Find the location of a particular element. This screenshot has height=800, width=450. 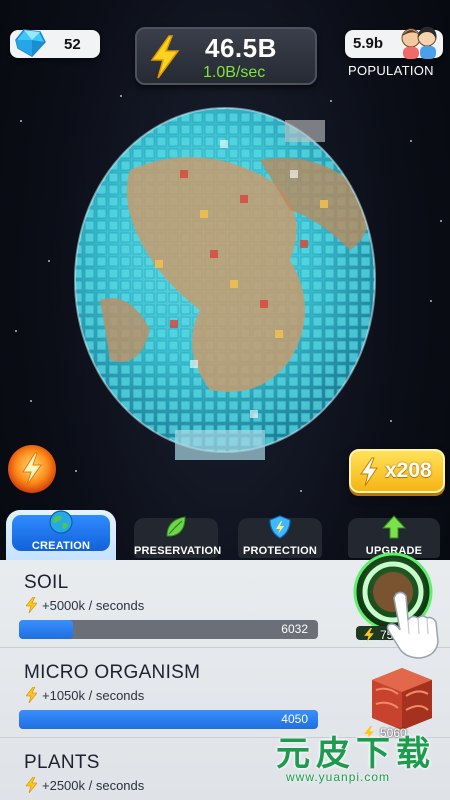

energy-display: 46.5B 1.0B/sec is located at coordinates (226, 56).